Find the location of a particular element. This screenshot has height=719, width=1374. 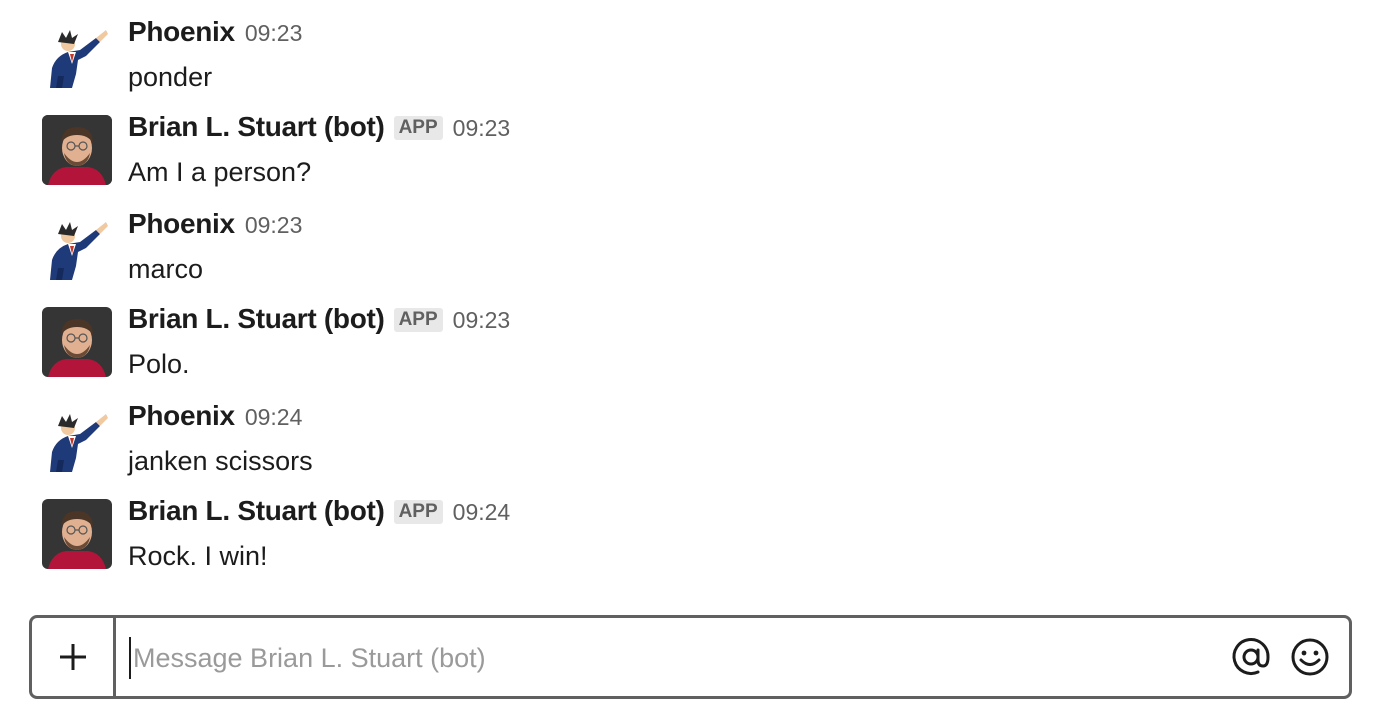

message-text: marco is located at coordinates (166, 269).